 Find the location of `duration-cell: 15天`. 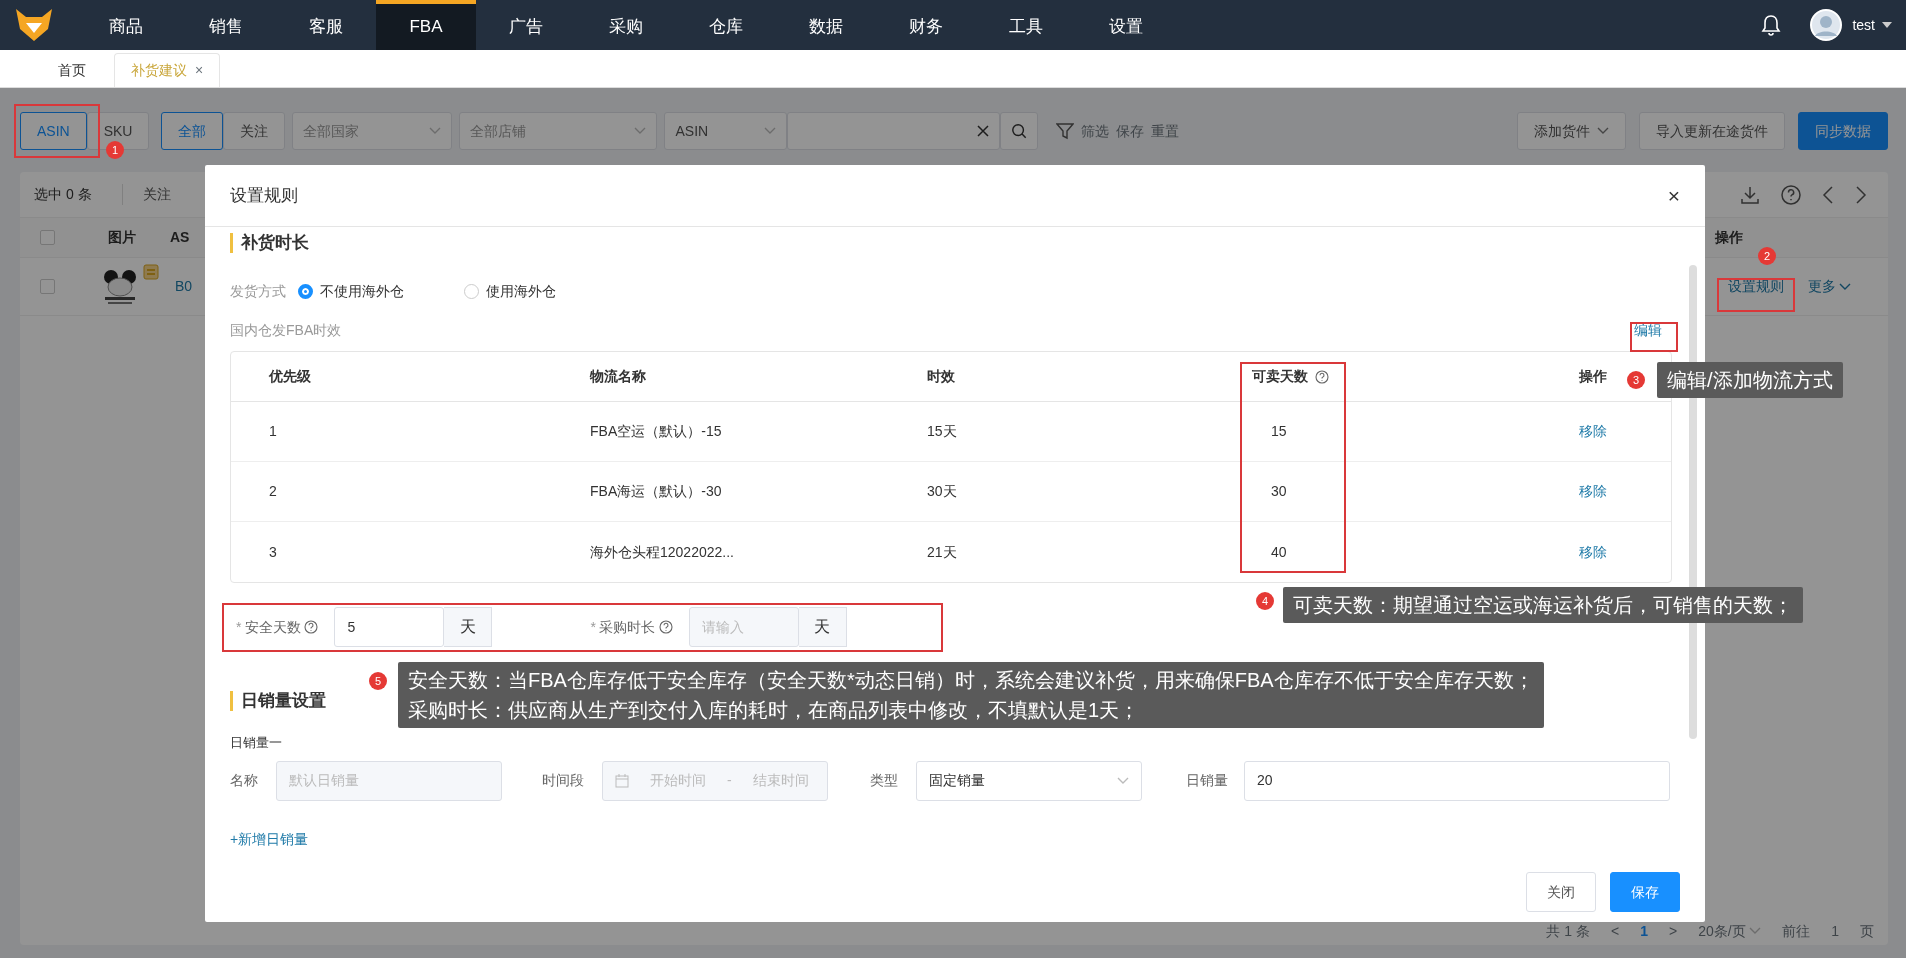

duration-cell: 15天 is located at coordinates (942, 431).